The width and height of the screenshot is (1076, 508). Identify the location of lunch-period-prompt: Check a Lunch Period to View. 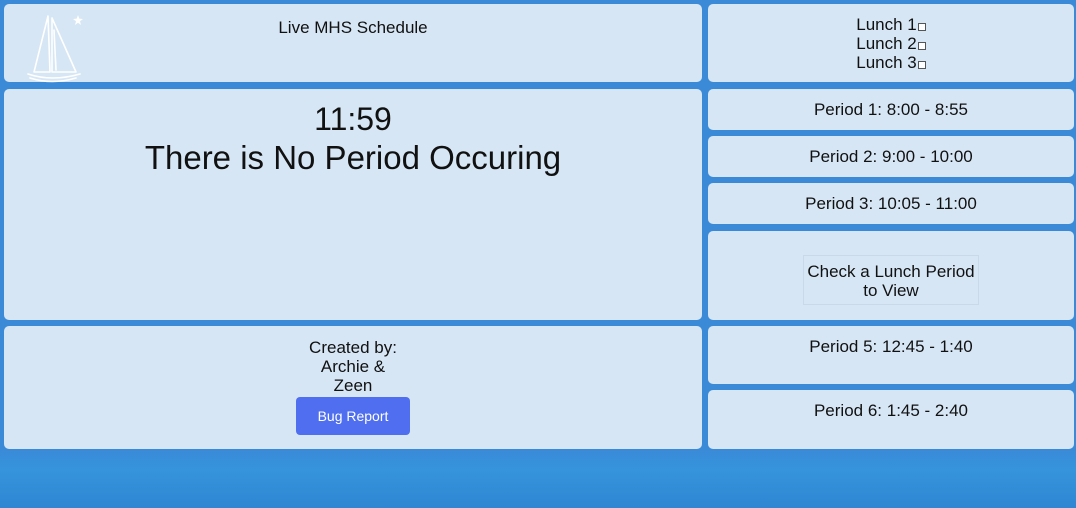
(891, 280).